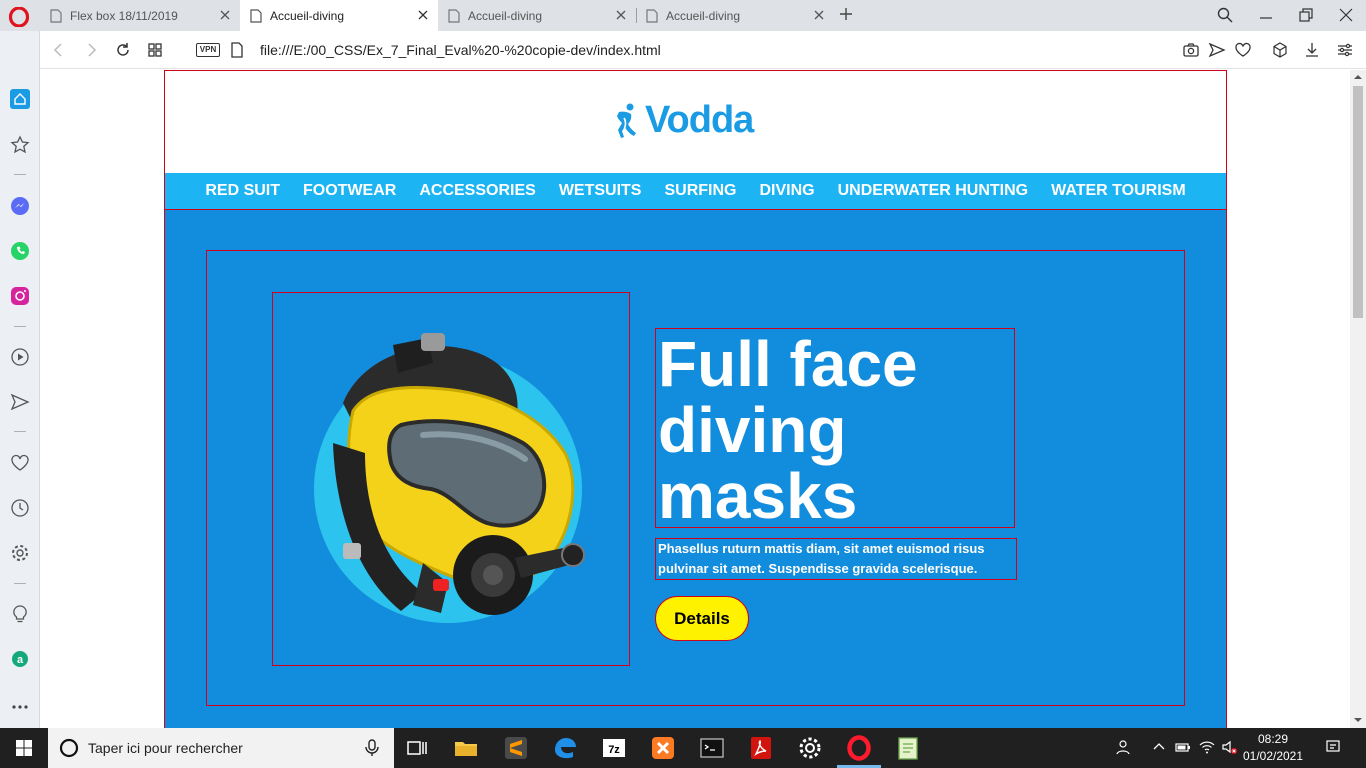 This screenshot has width=1366, height=768. What do you see at coordinates (1207, 747) in the screenshot?
I see `wifi-icon` at bounding box center [1207, 747].